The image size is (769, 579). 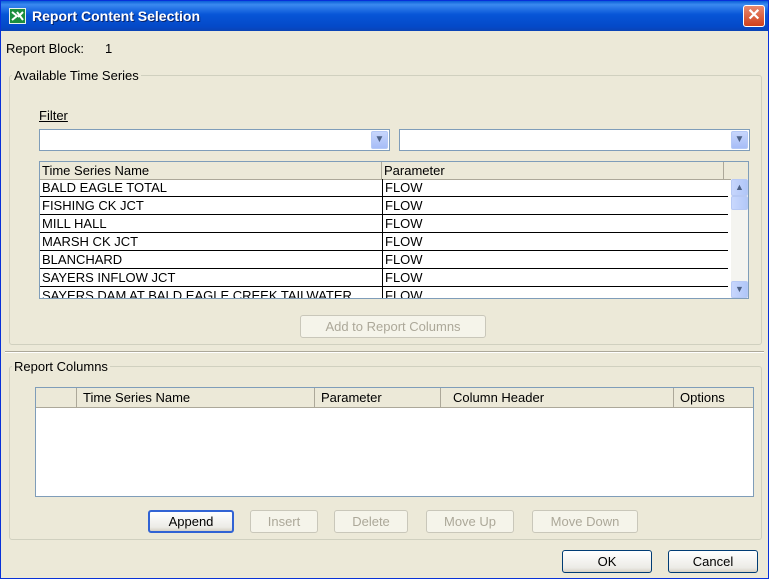 I want to click on available-table-scrollbar: ▲ ▼, so click(x=739, y=238).